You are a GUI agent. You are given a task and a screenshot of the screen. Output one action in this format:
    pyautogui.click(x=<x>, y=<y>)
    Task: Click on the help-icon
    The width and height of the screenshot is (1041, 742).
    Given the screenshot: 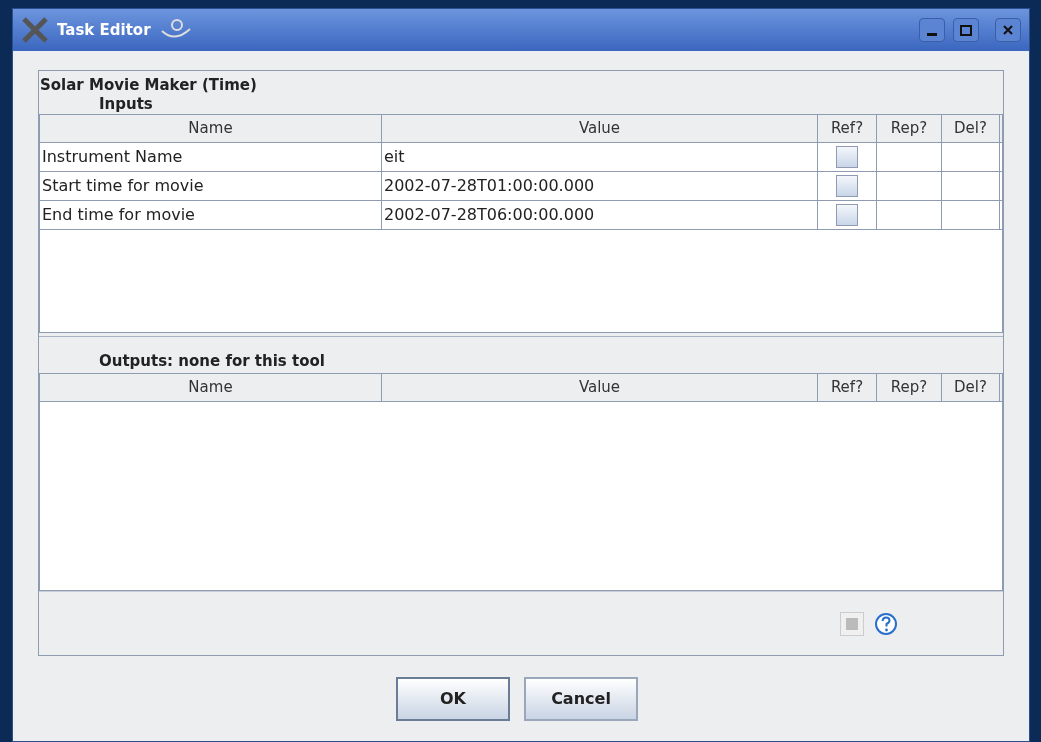 What is the action you would take?
    pyautogui.click(x=886, y=623)
    